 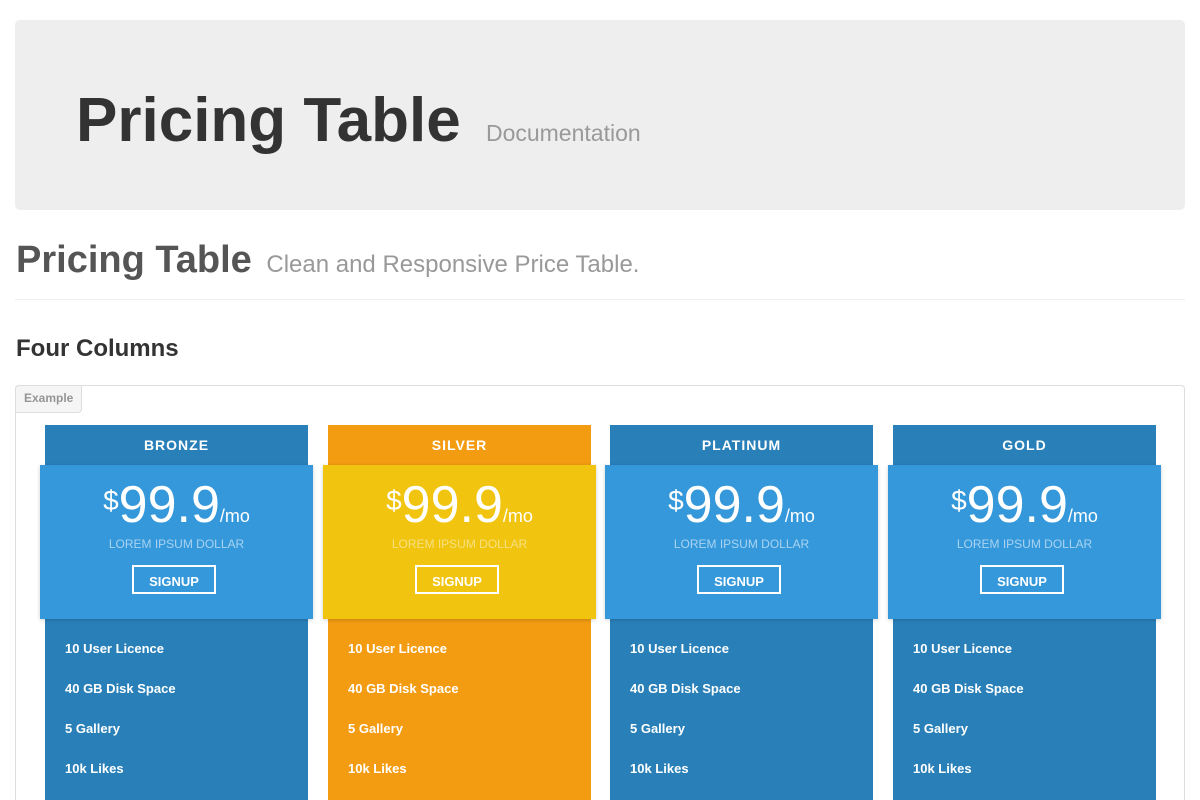 I want to click on plan-name: BRONZE, so click(x=176, y=445).